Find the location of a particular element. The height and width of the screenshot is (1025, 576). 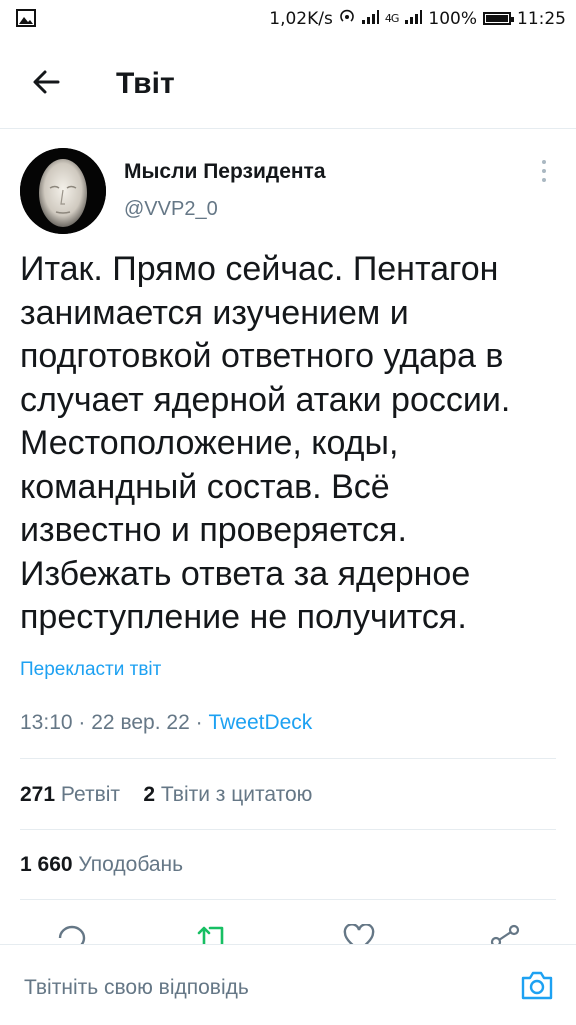

tweet-date: 22 вер. 22 is located at coordinates (140, 722).